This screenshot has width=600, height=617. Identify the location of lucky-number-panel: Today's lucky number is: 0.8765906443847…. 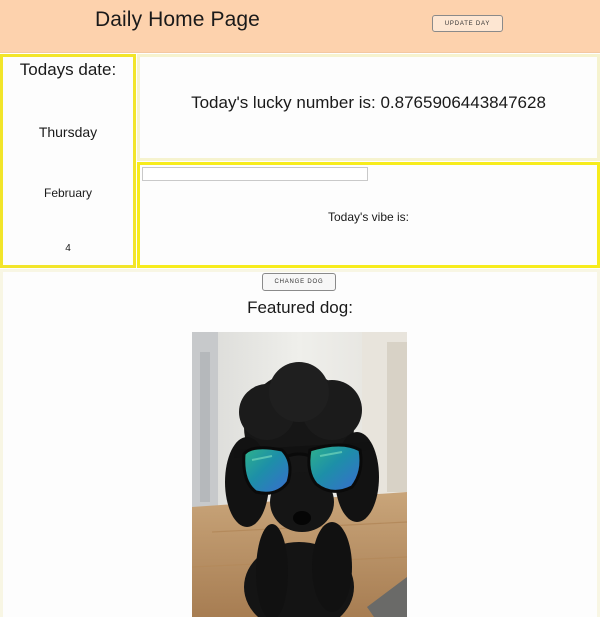
(368, 107).